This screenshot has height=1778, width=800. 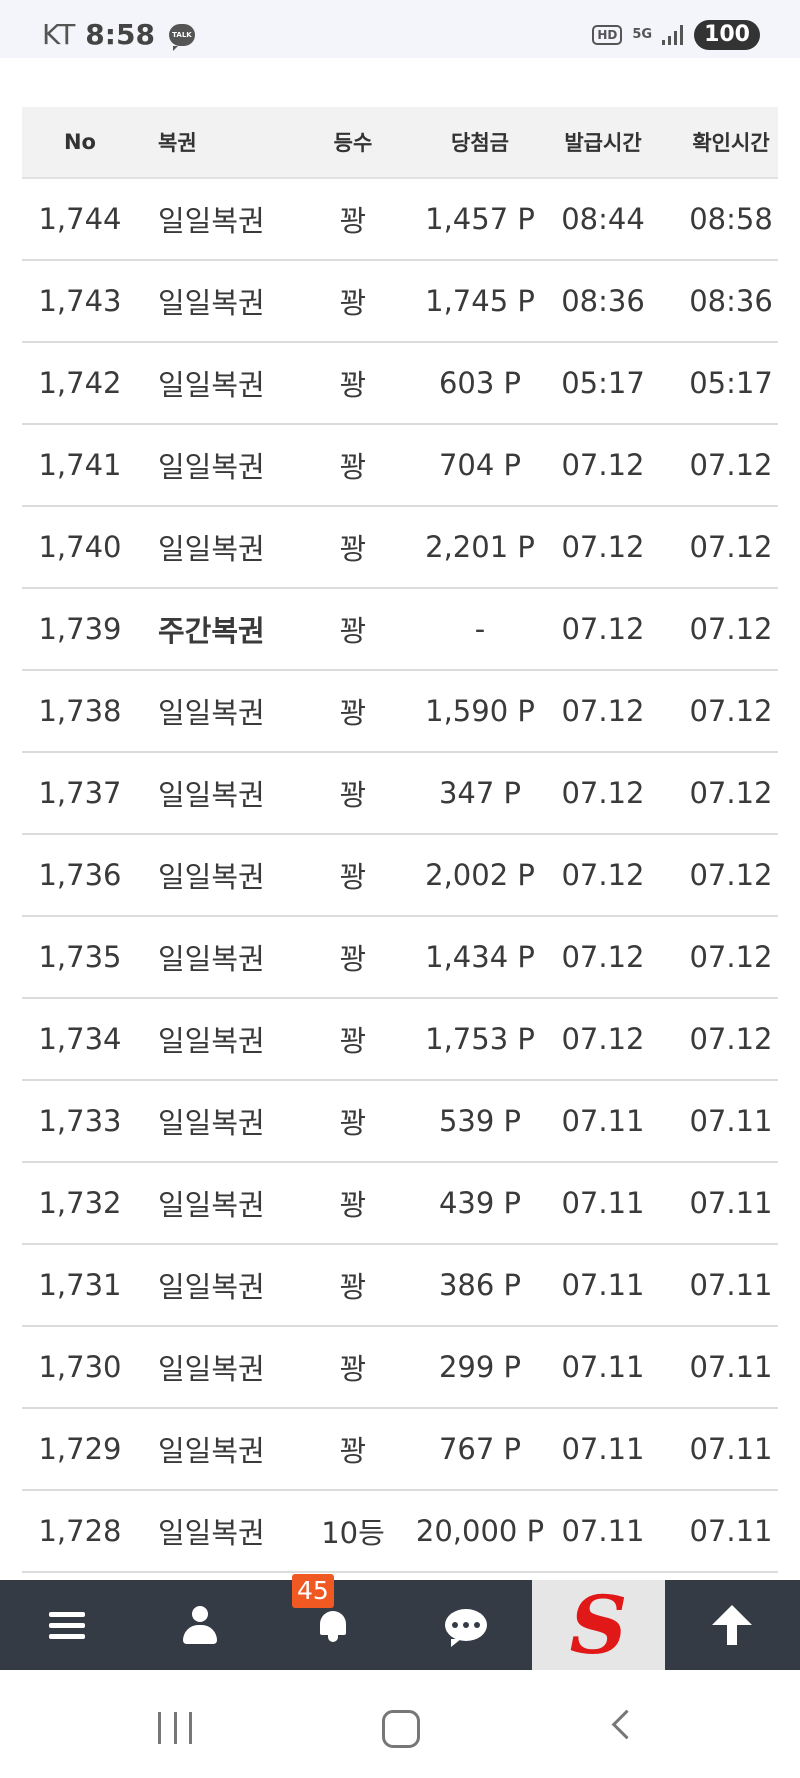 I want to click on network-5g-icon: 5G, so click(x=642, y=34).